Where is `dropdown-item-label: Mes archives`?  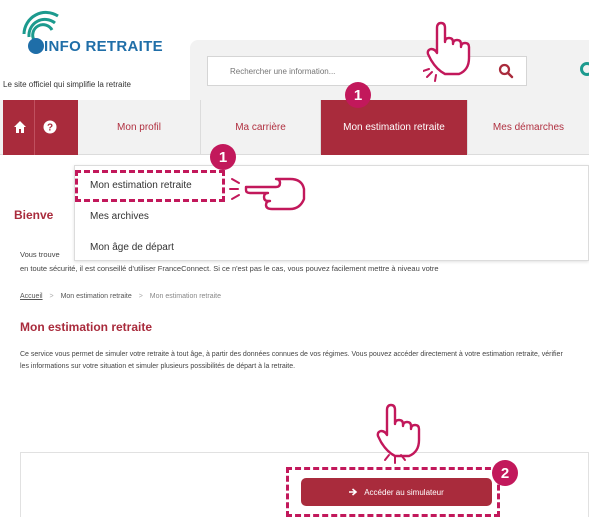
dropdown-item-label: Mes archives is located at coordinates (119, 216).